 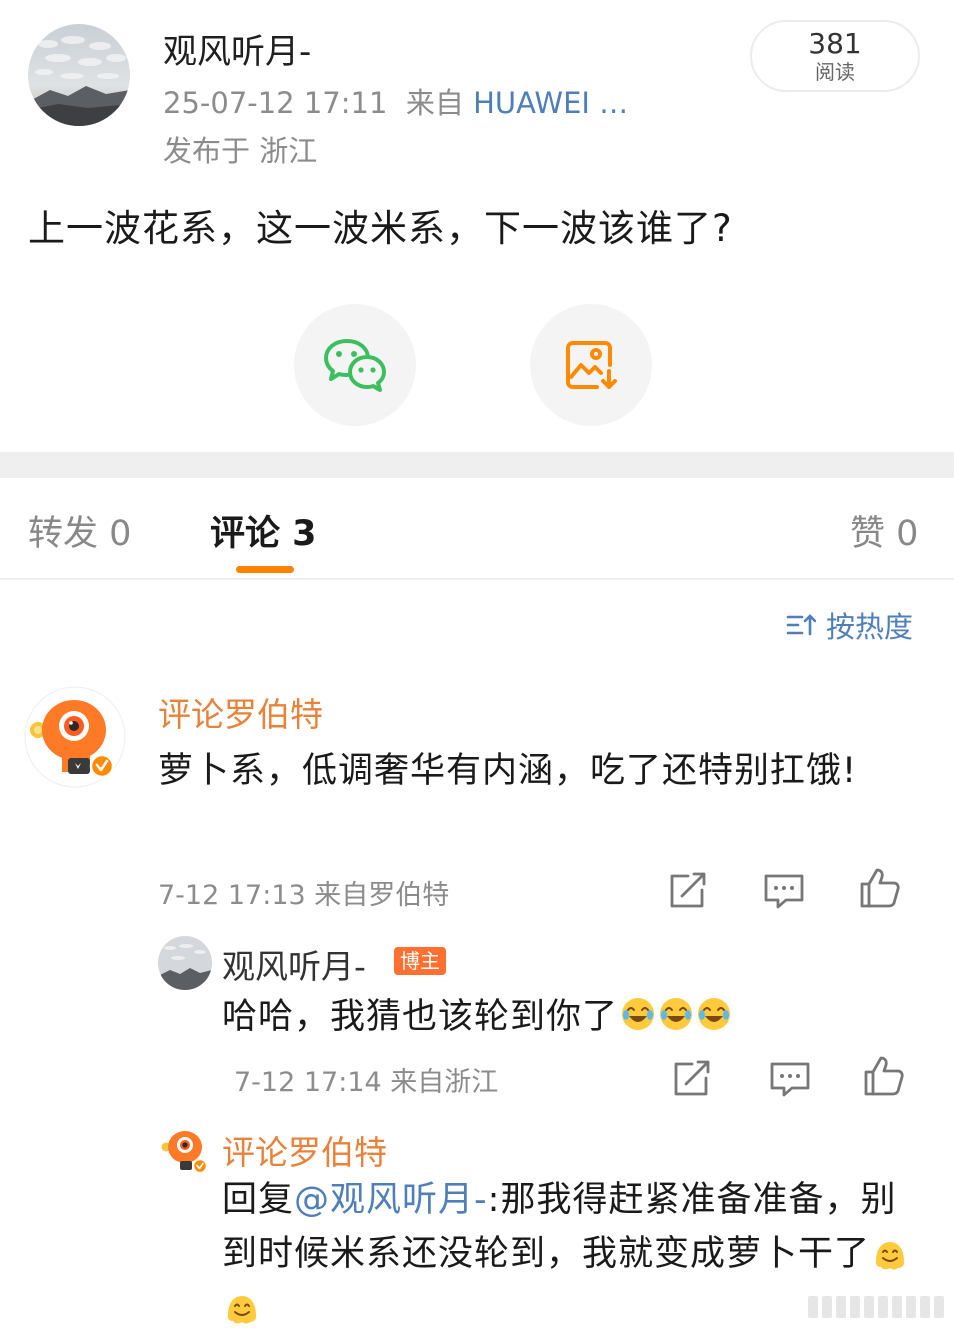 I want to click on comment-forward-button, so click(x=688, y=890).